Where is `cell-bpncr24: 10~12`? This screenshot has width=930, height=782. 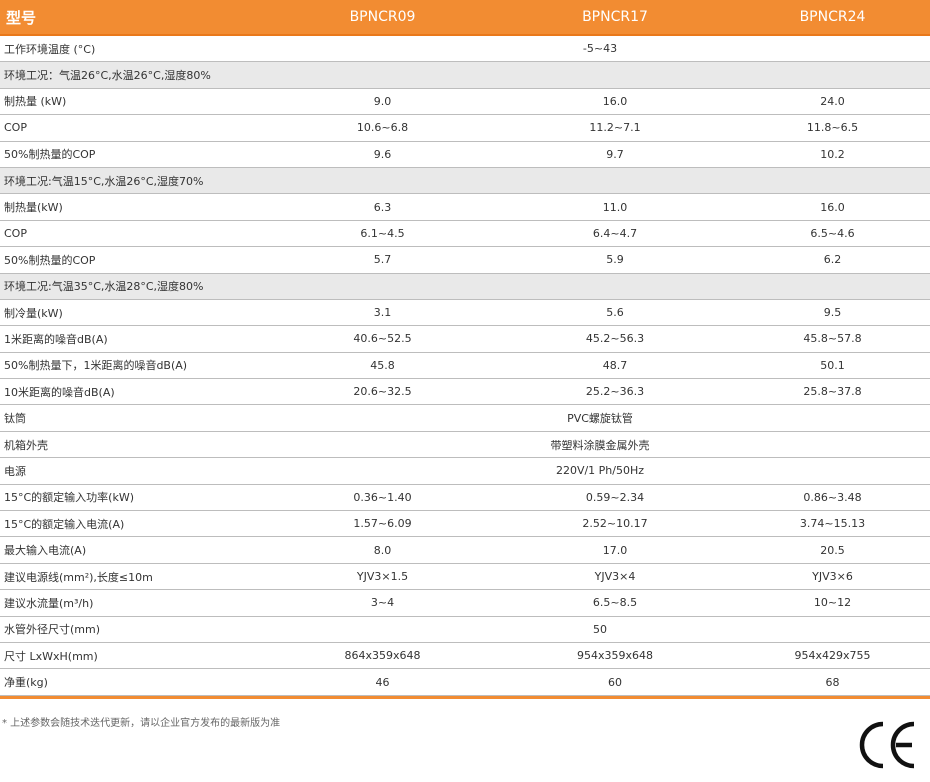
cell-bpncr24: 10~12 is located at coordinates (832, 603).